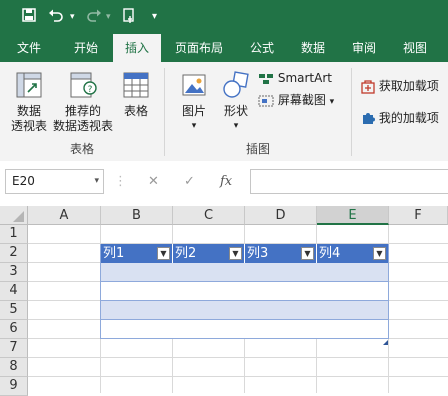  What do you see at coordinates (313, 48) in the screenshot?
I see `tab-data: 数据` at bounding box center [313, 48].